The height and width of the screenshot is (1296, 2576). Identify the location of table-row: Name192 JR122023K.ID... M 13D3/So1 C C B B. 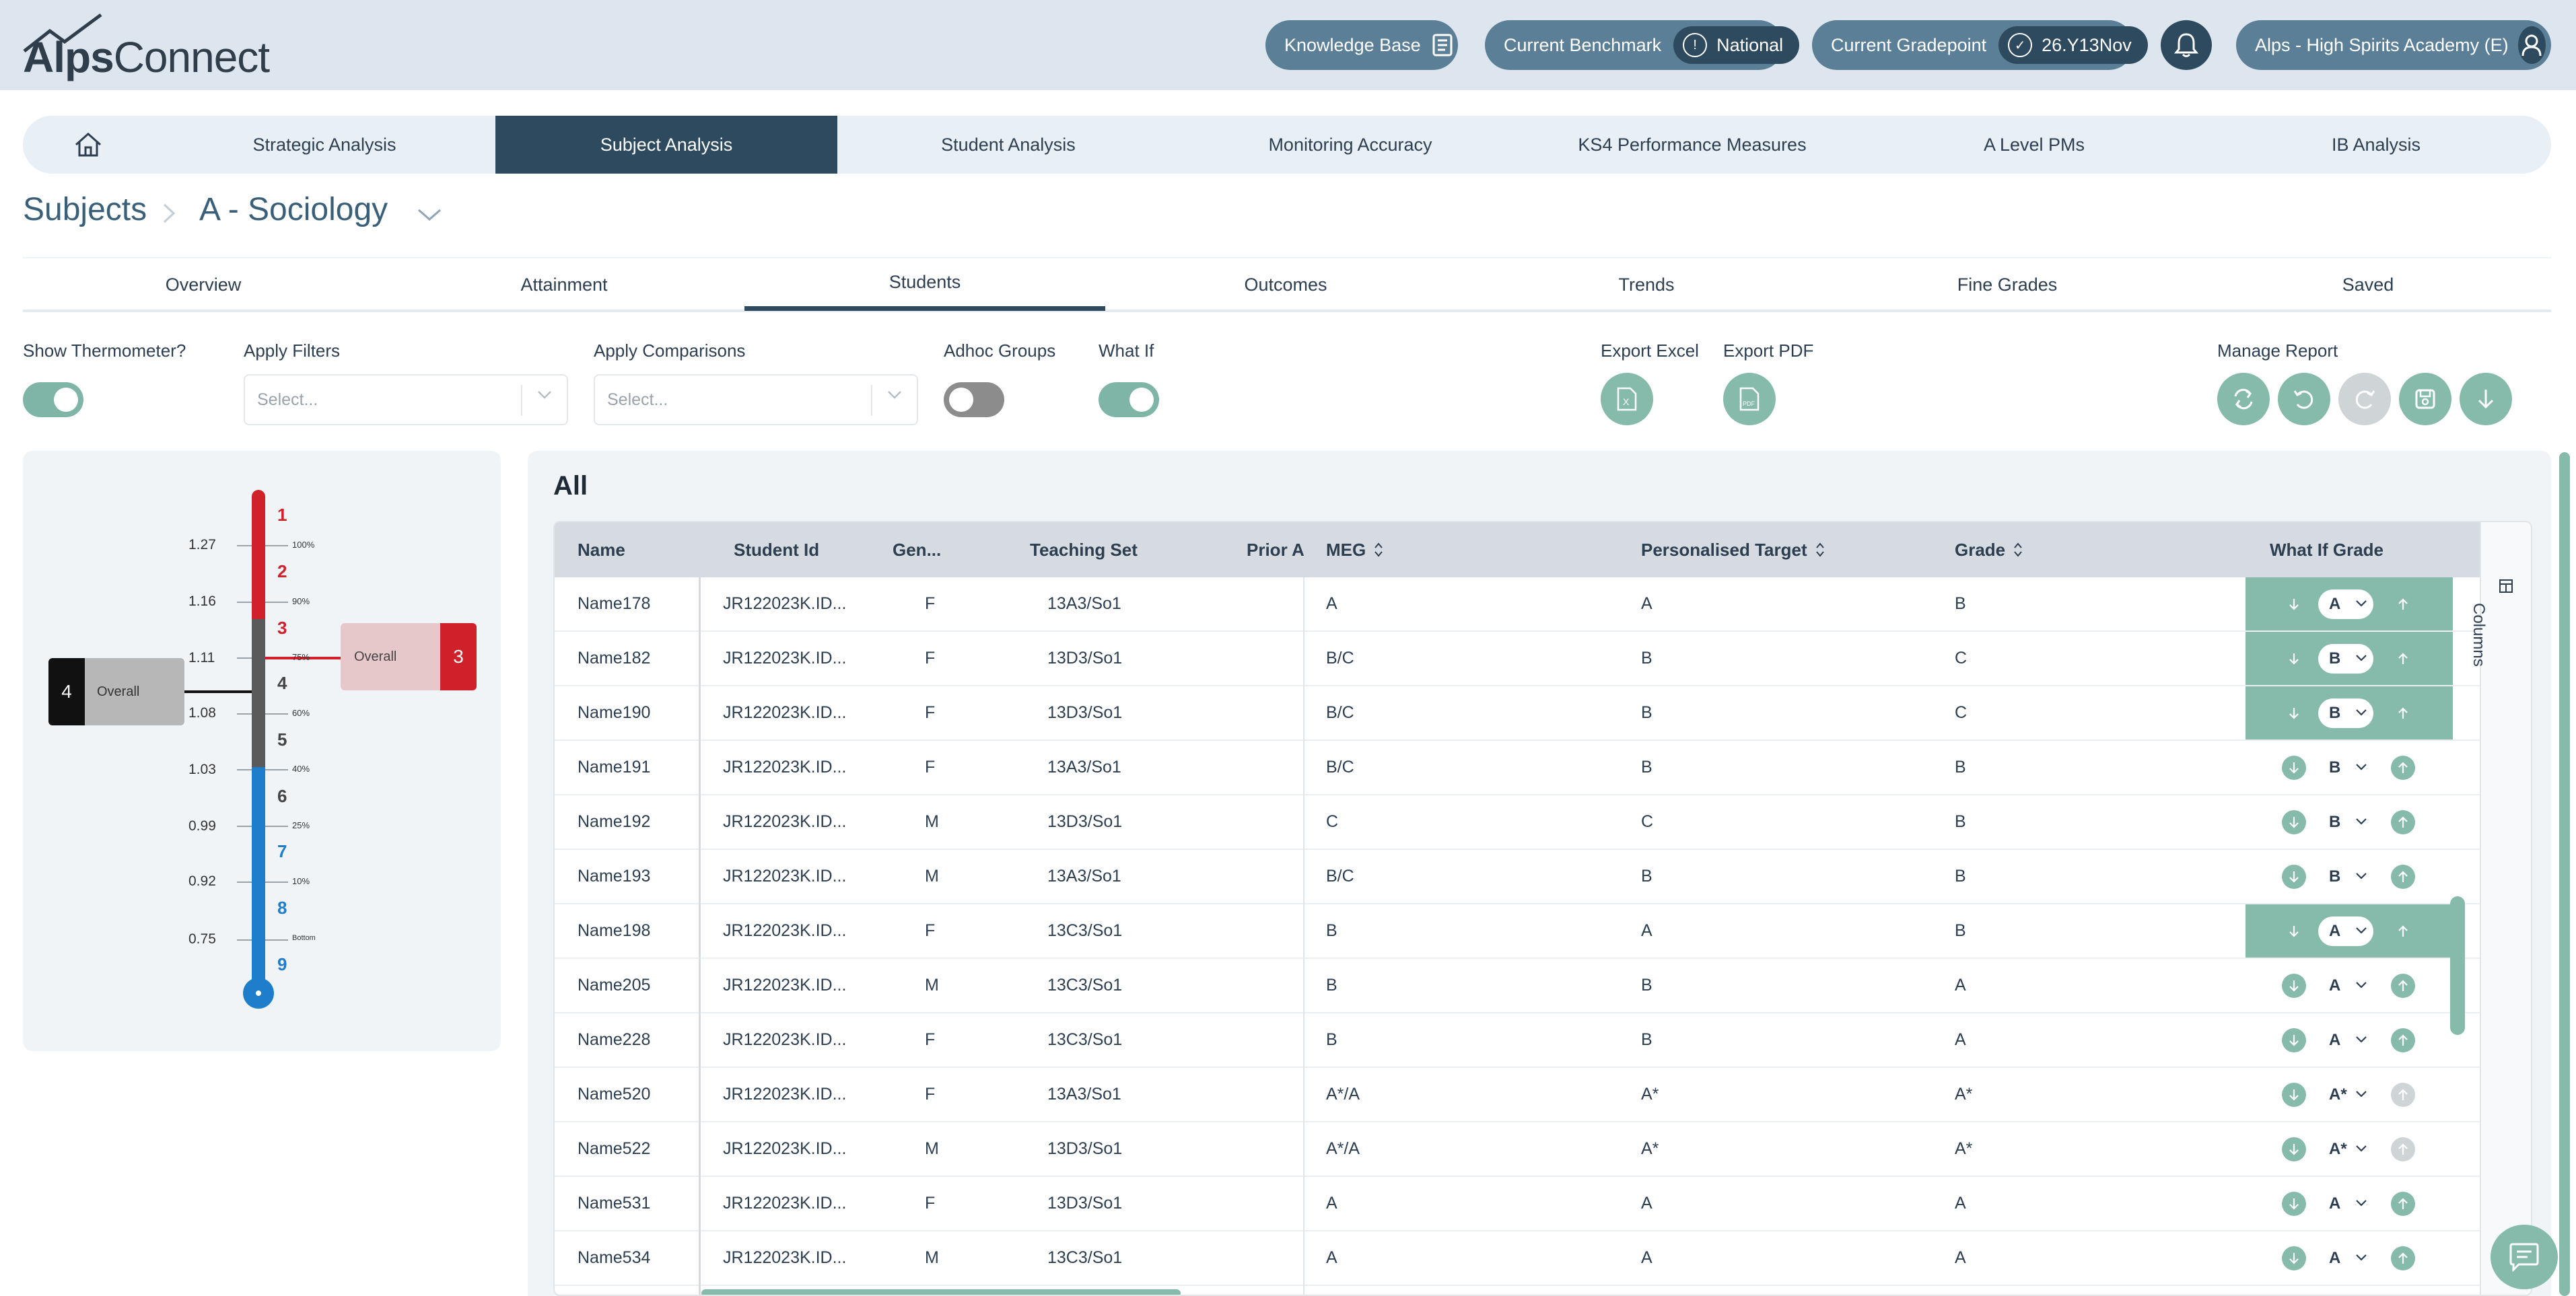
(1543, 822).